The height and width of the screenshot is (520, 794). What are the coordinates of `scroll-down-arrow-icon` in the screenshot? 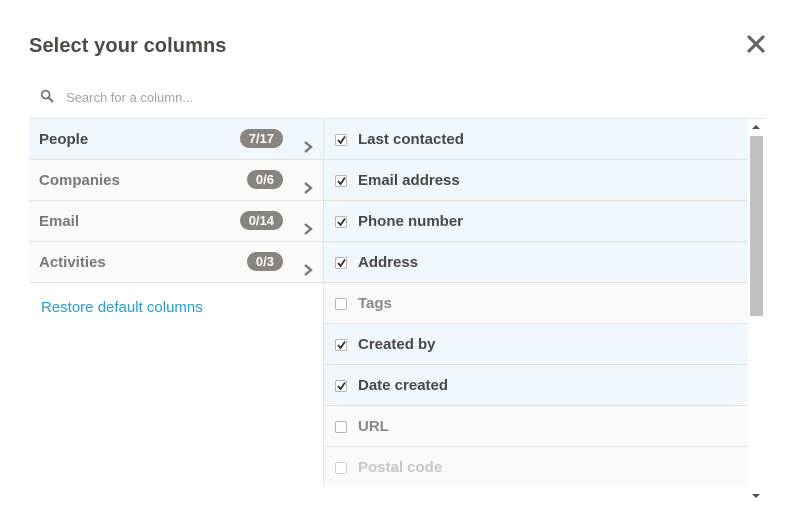 It's located at (756, 496).